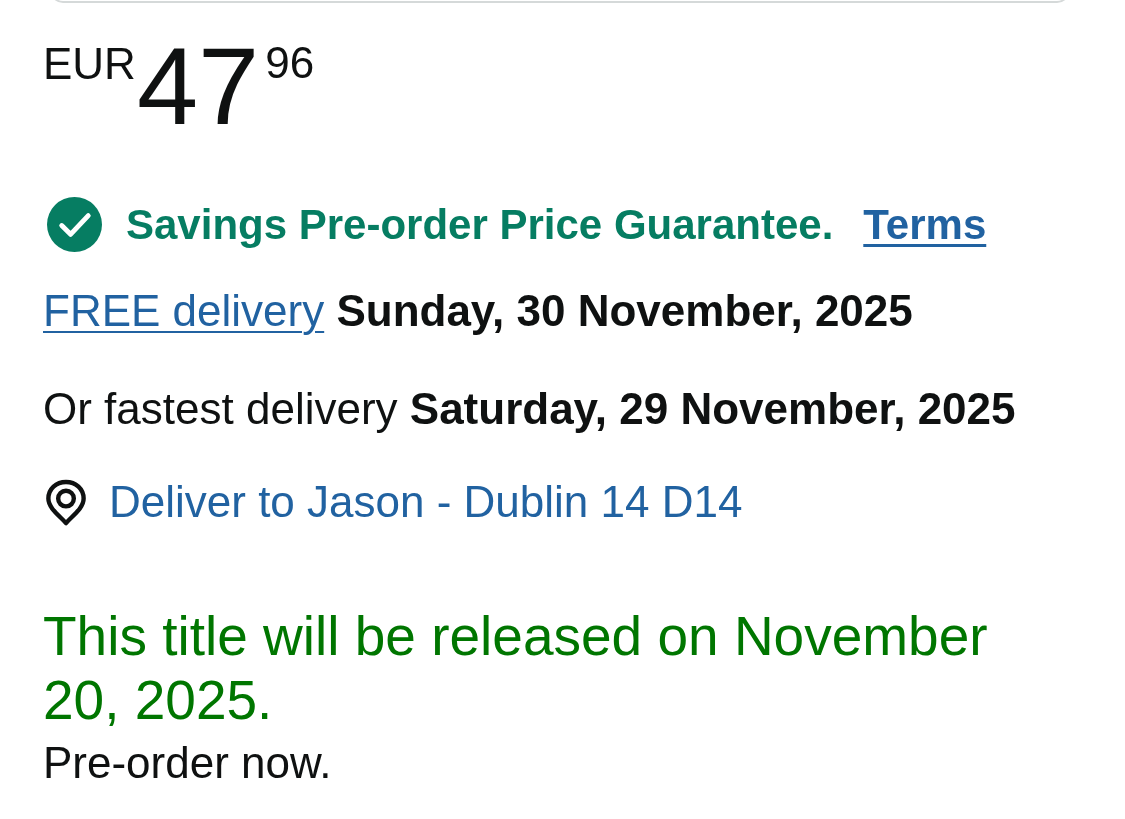 The width and height of the screenshot is (1125, 819). Describe the element at coordinates (184, 310) in the screenshot. I see `free-delivery-link: FREE delivery` at that location.